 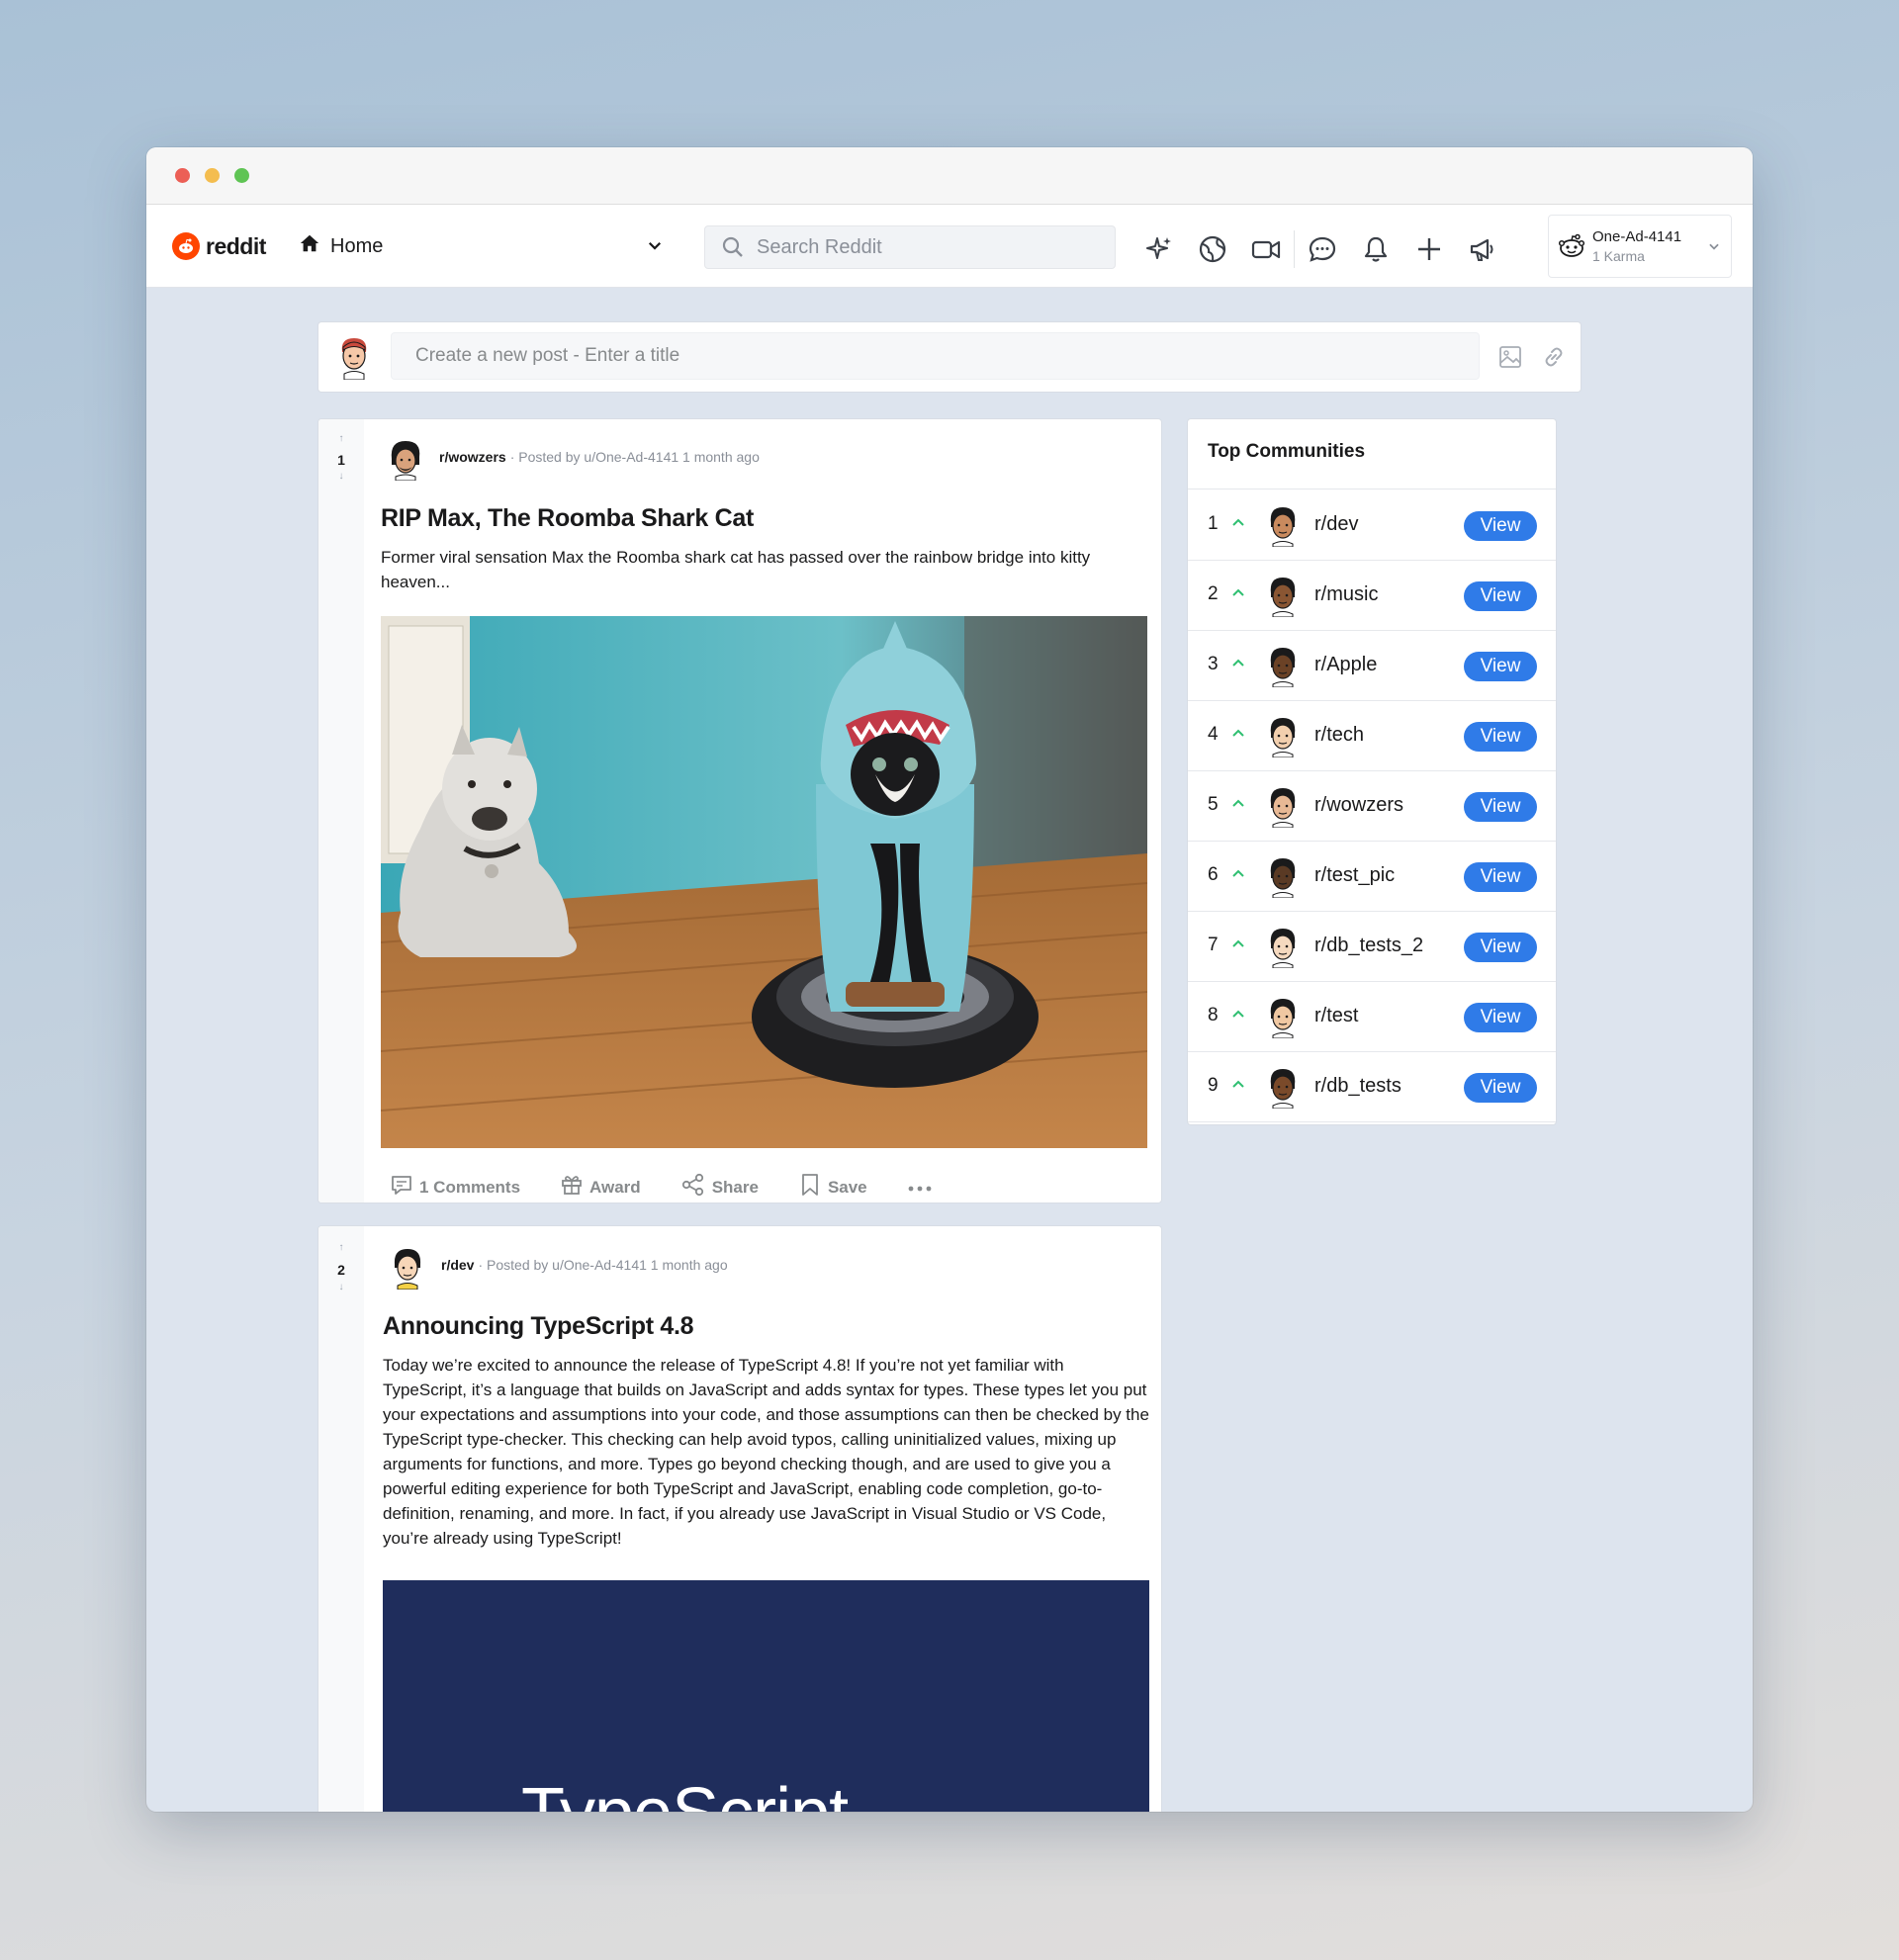 What do you see at coordinates (1266, 249) in the screenshot?
I see `video-icon` at bounding box center [1266, 249].